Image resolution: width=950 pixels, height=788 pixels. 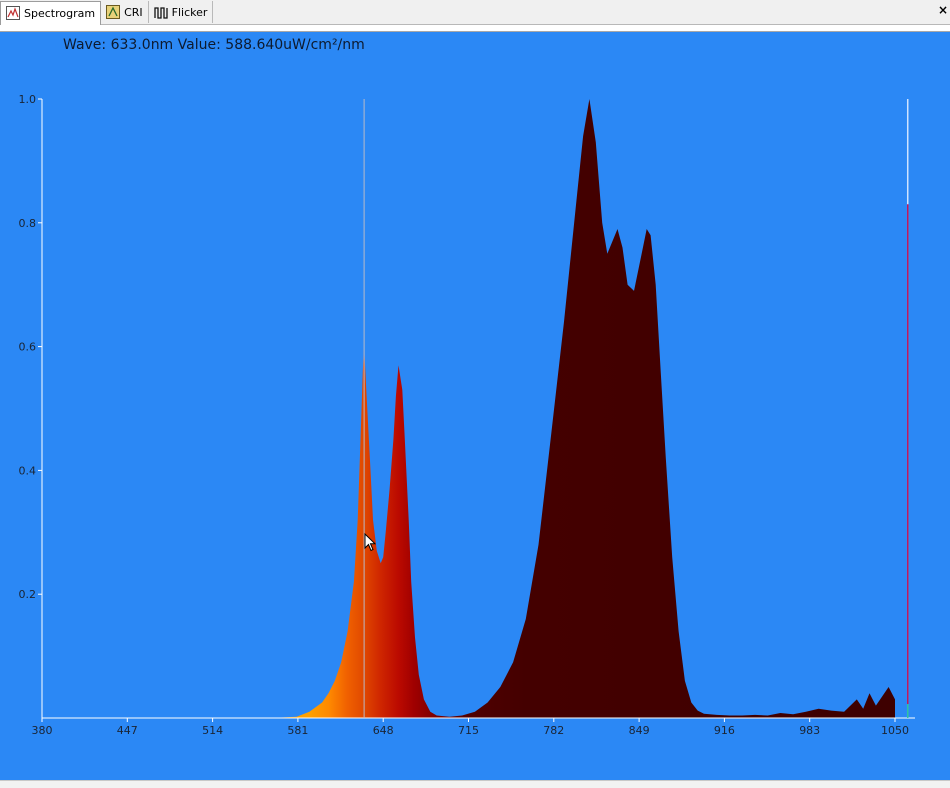 What do you see at coordinates (383, 730) in the screenshot?
I see `x-tick-label: 648` at bounding box center [383, 730].